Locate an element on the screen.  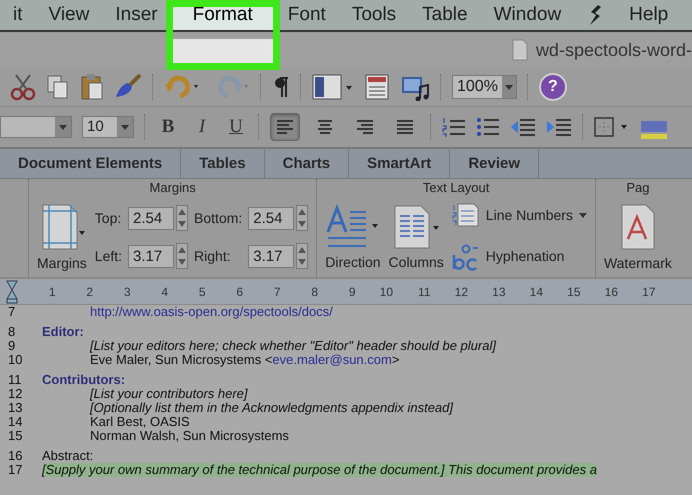
line-number: 8 is located at coordinates (12, 331).